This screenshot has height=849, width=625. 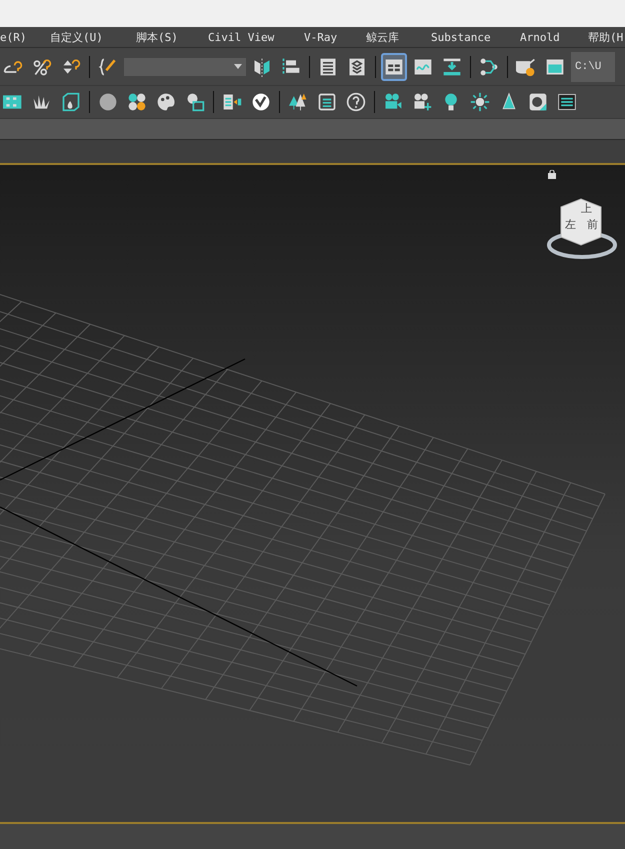 What do you see at coordinates (357, 66) in the screenshot?
I see `layers-icon` at bounding box center [357, 66].